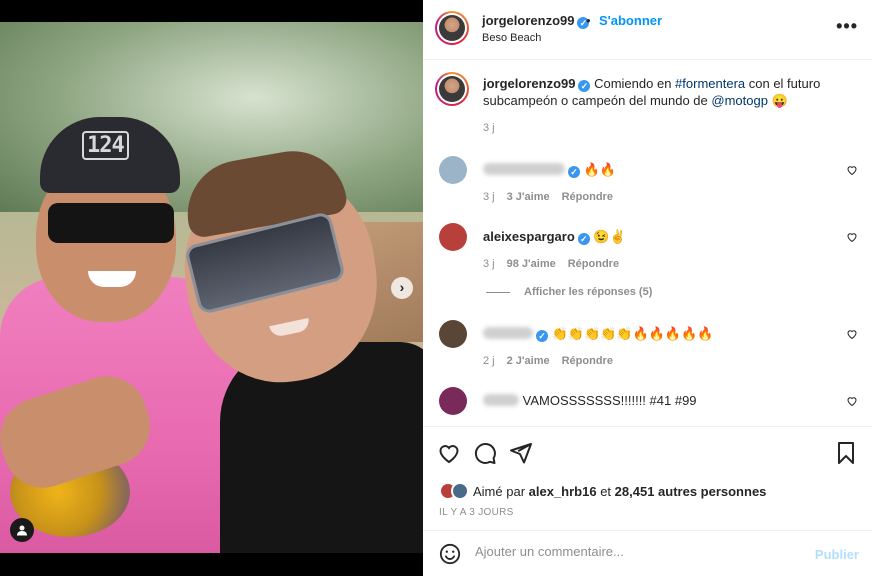  Describe the element at coordinates (452, 89) in the screenshot. I see `caption-author-avatar` at that location.